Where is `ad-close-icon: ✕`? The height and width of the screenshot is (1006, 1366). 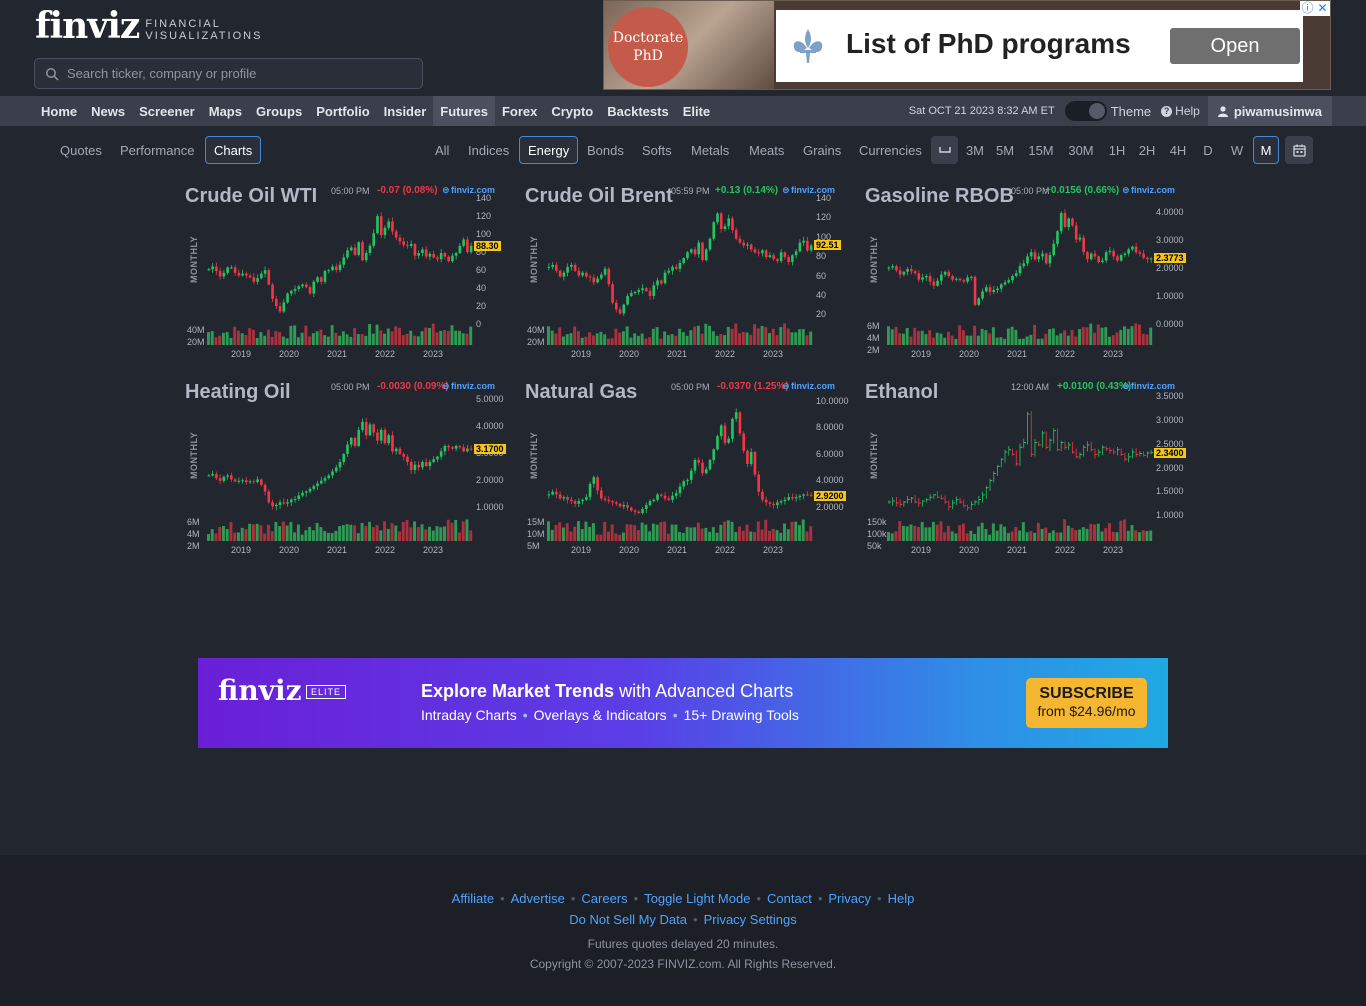 ad-close-icon: ✕ is located at coordinates (1322, 8).